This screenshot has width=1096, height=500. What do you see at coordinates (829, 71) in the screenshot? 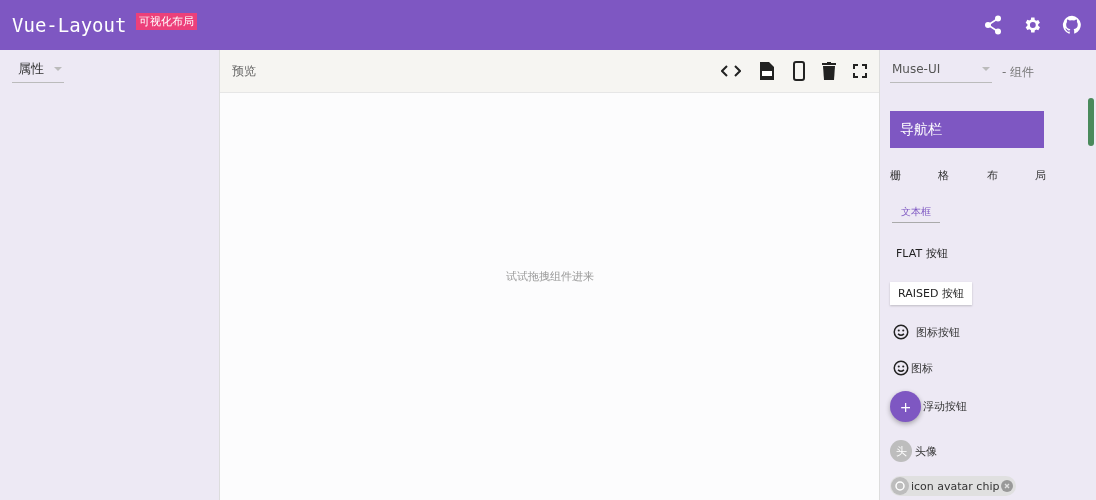
I see `trash-icon` at bounding box center [829, 71].